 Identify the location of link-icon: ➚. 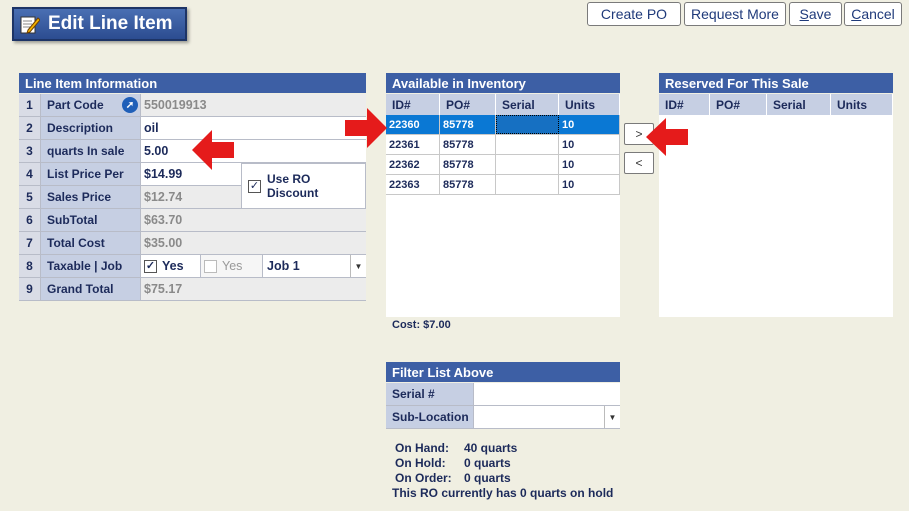
(130, 105).